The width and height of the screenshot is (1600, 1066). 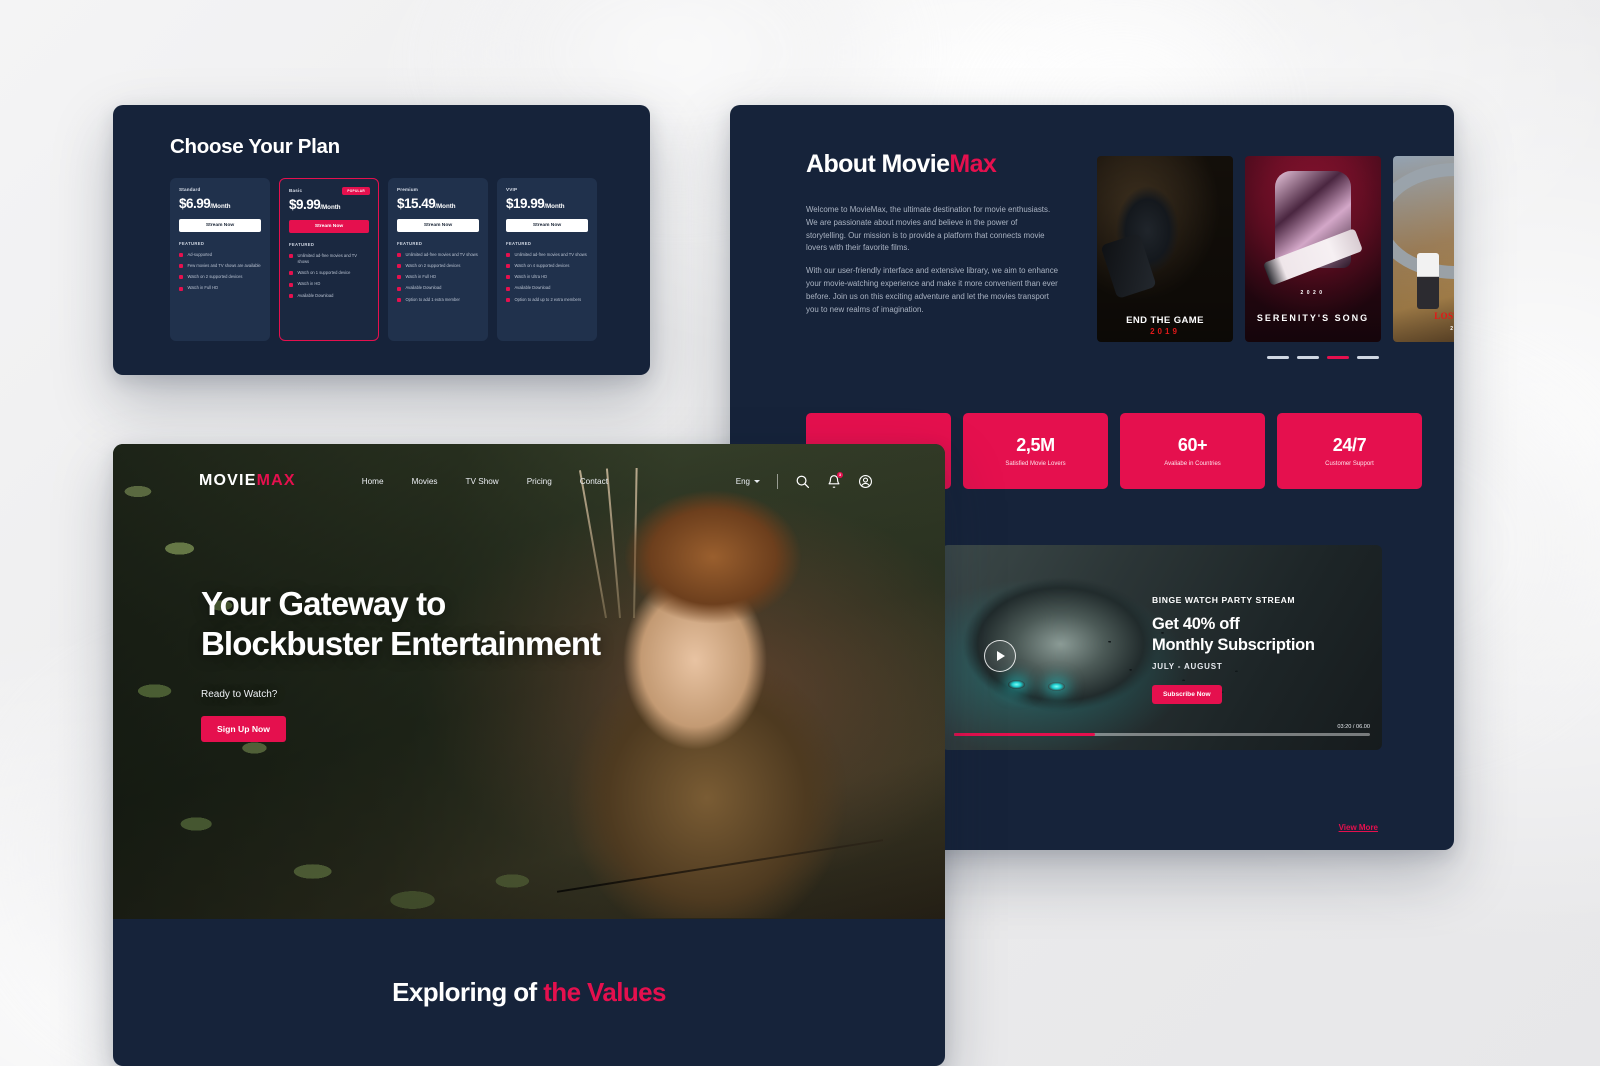 I want to click on promo-kicker: BINGE WATCH PARTY STREAM, so click(x=1224, y=600).